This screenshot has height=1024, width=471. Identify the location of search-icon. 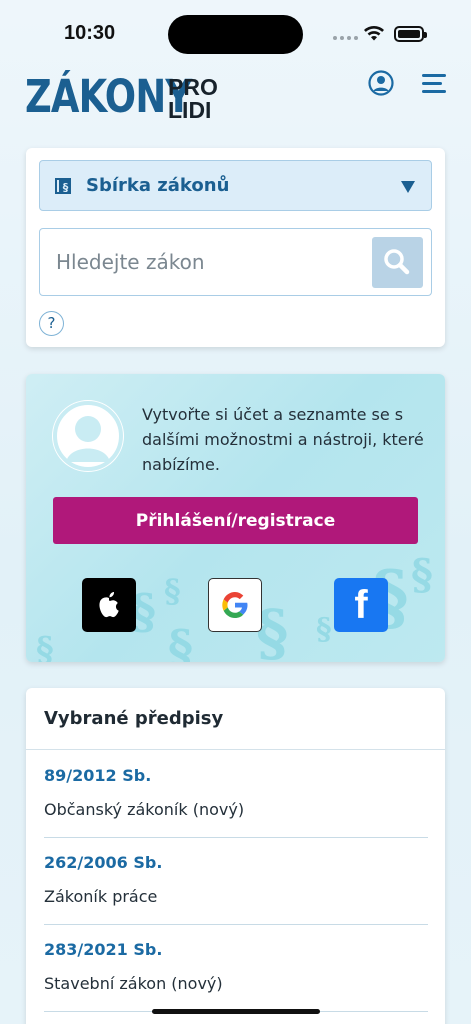
(397, 262).